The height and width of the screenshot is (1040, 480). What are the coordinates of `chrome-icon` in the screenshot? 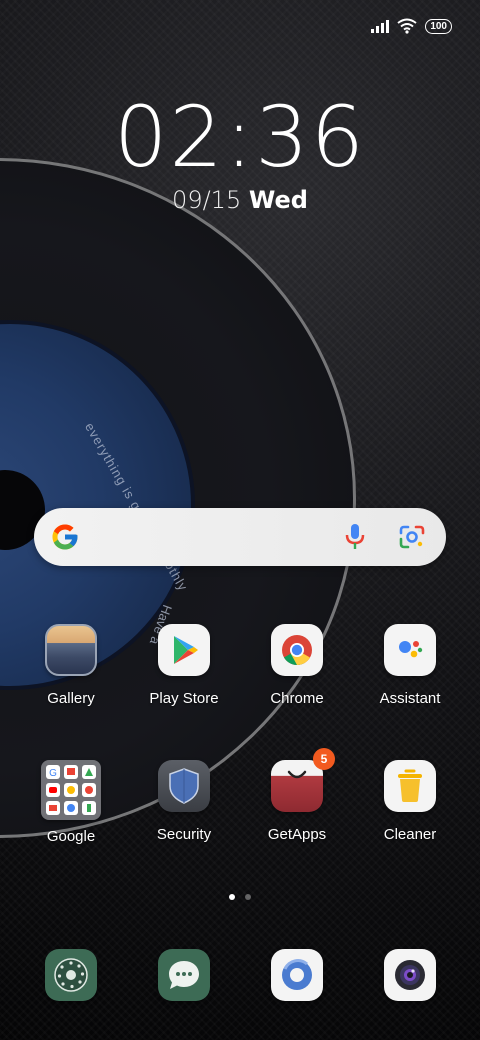 It's located at (297, 650).